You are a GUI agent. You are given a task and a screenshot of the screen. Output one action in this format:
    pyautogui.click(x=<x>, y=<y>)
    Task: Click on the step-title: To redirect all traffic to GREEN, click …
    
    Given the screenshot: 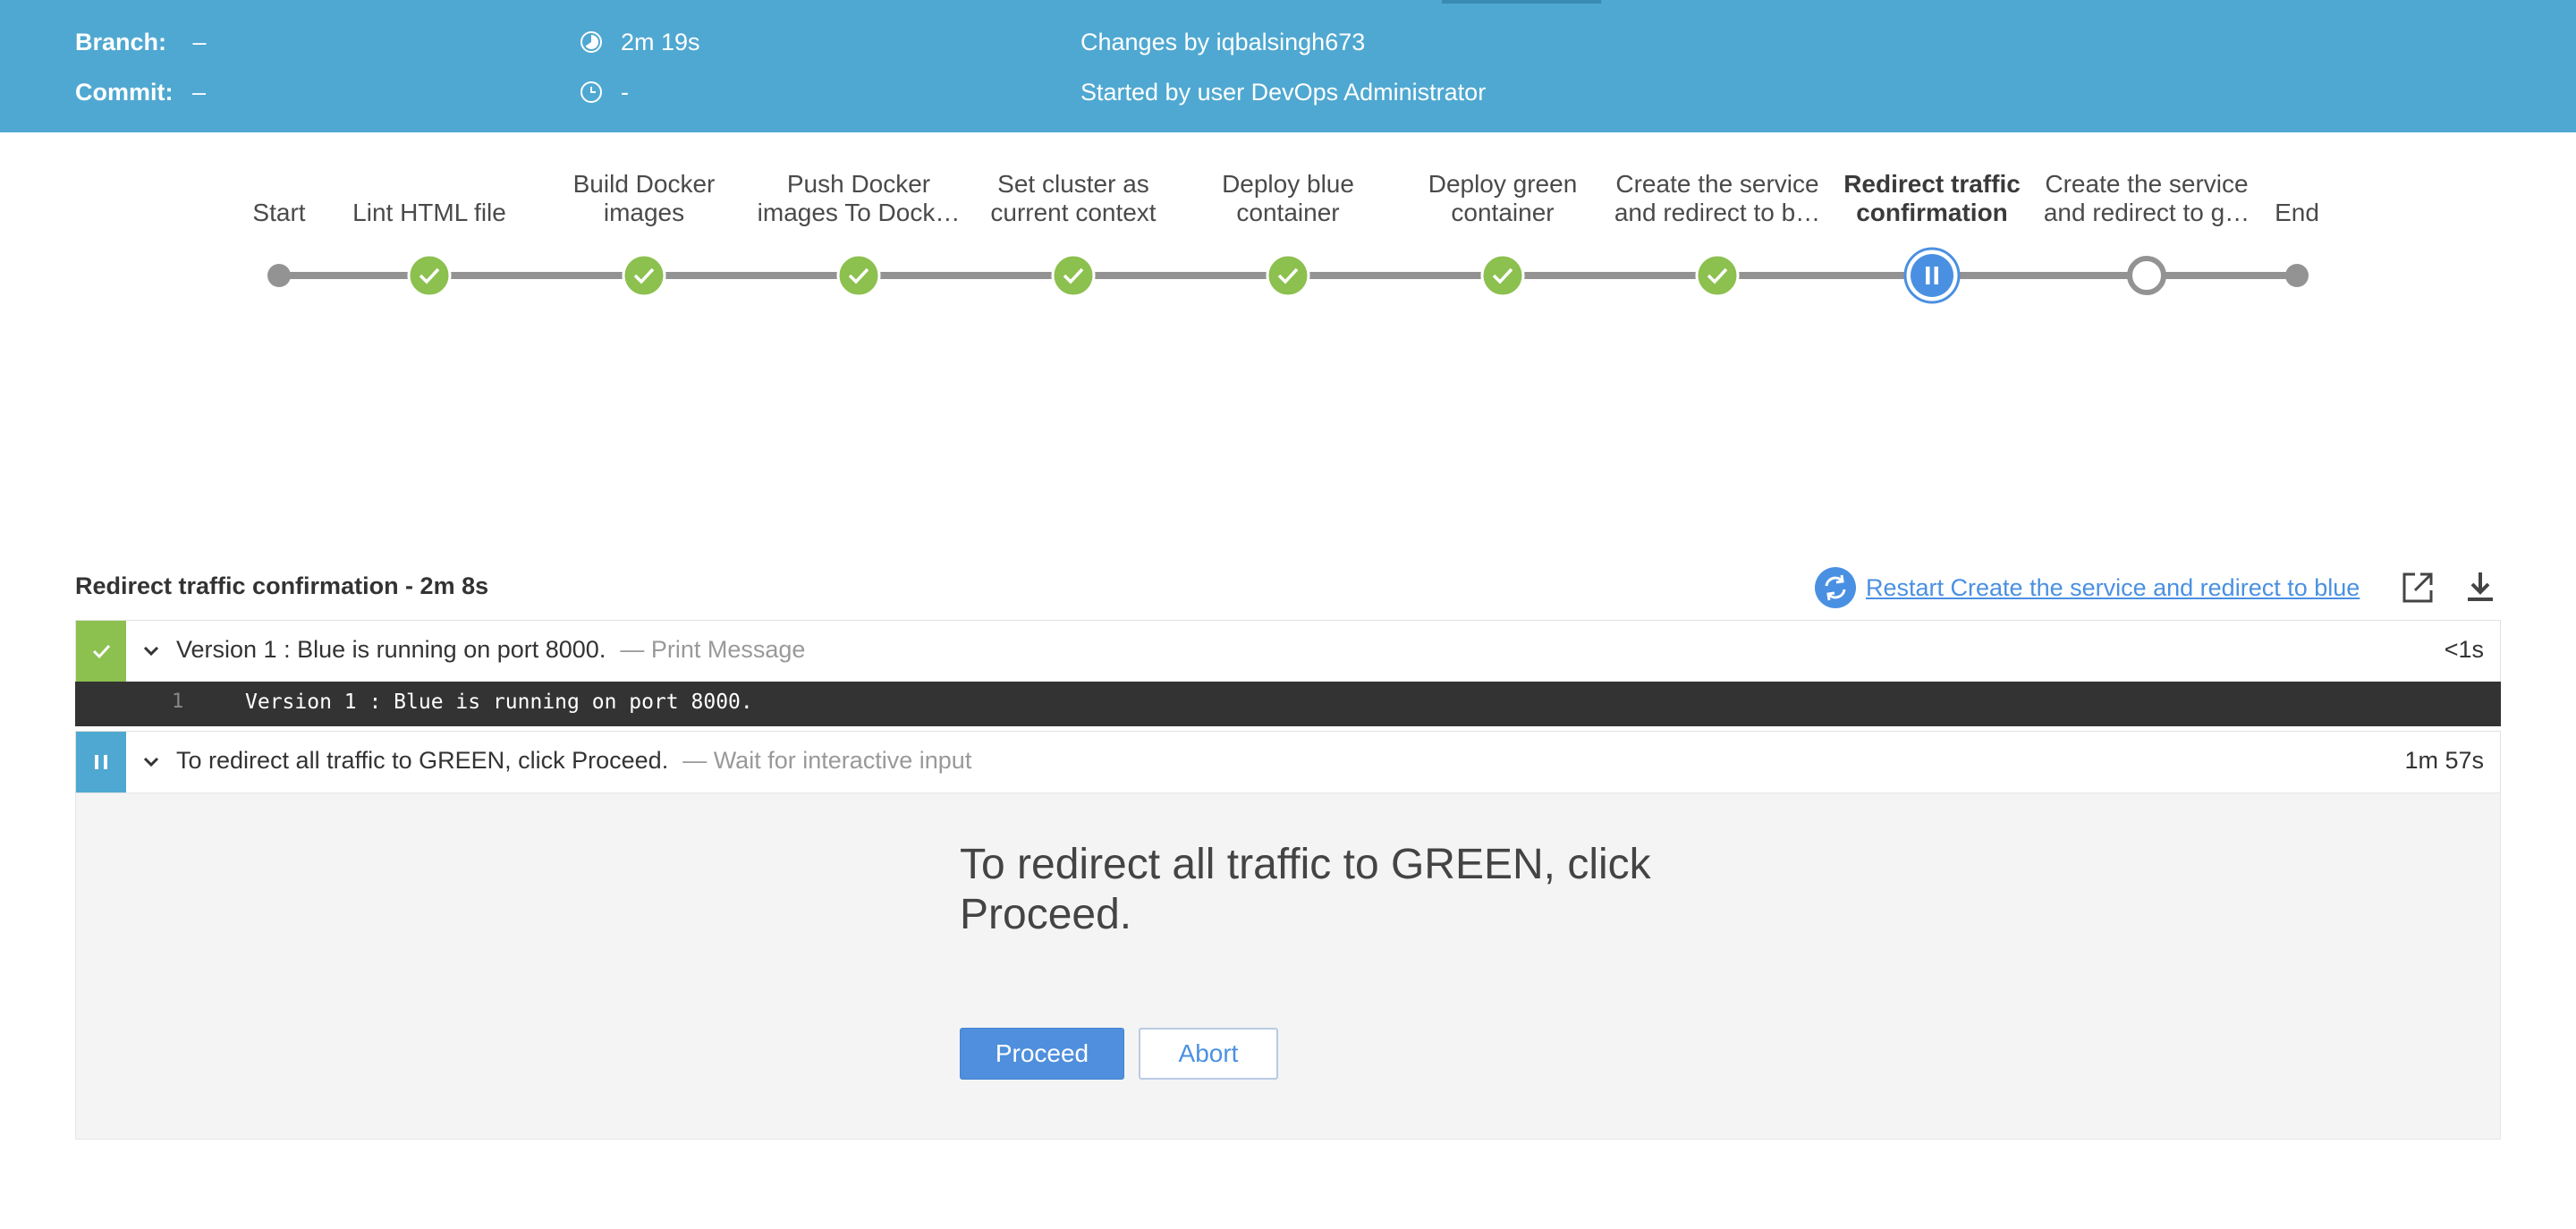 What is the action you would take?
    pyautogui.click(x=573, y=761)
    